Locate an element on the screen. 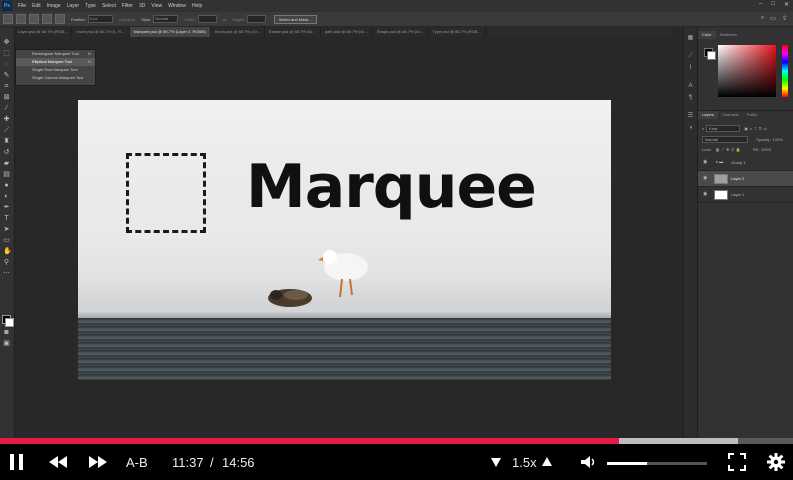  clone-stamp-tool-icon: ♜ is located at coordinates (6, 141).